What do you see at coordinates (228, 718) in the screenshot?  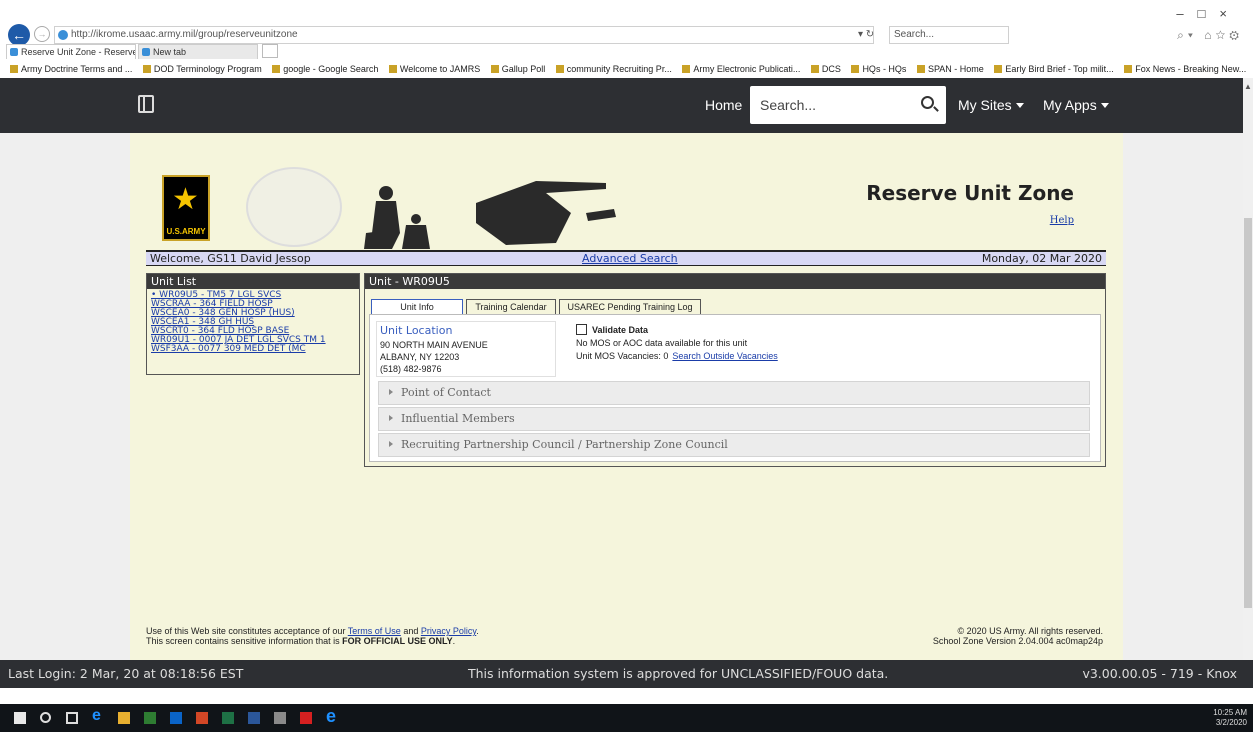 I see `excel-icon` at bounding box center [228, 718].